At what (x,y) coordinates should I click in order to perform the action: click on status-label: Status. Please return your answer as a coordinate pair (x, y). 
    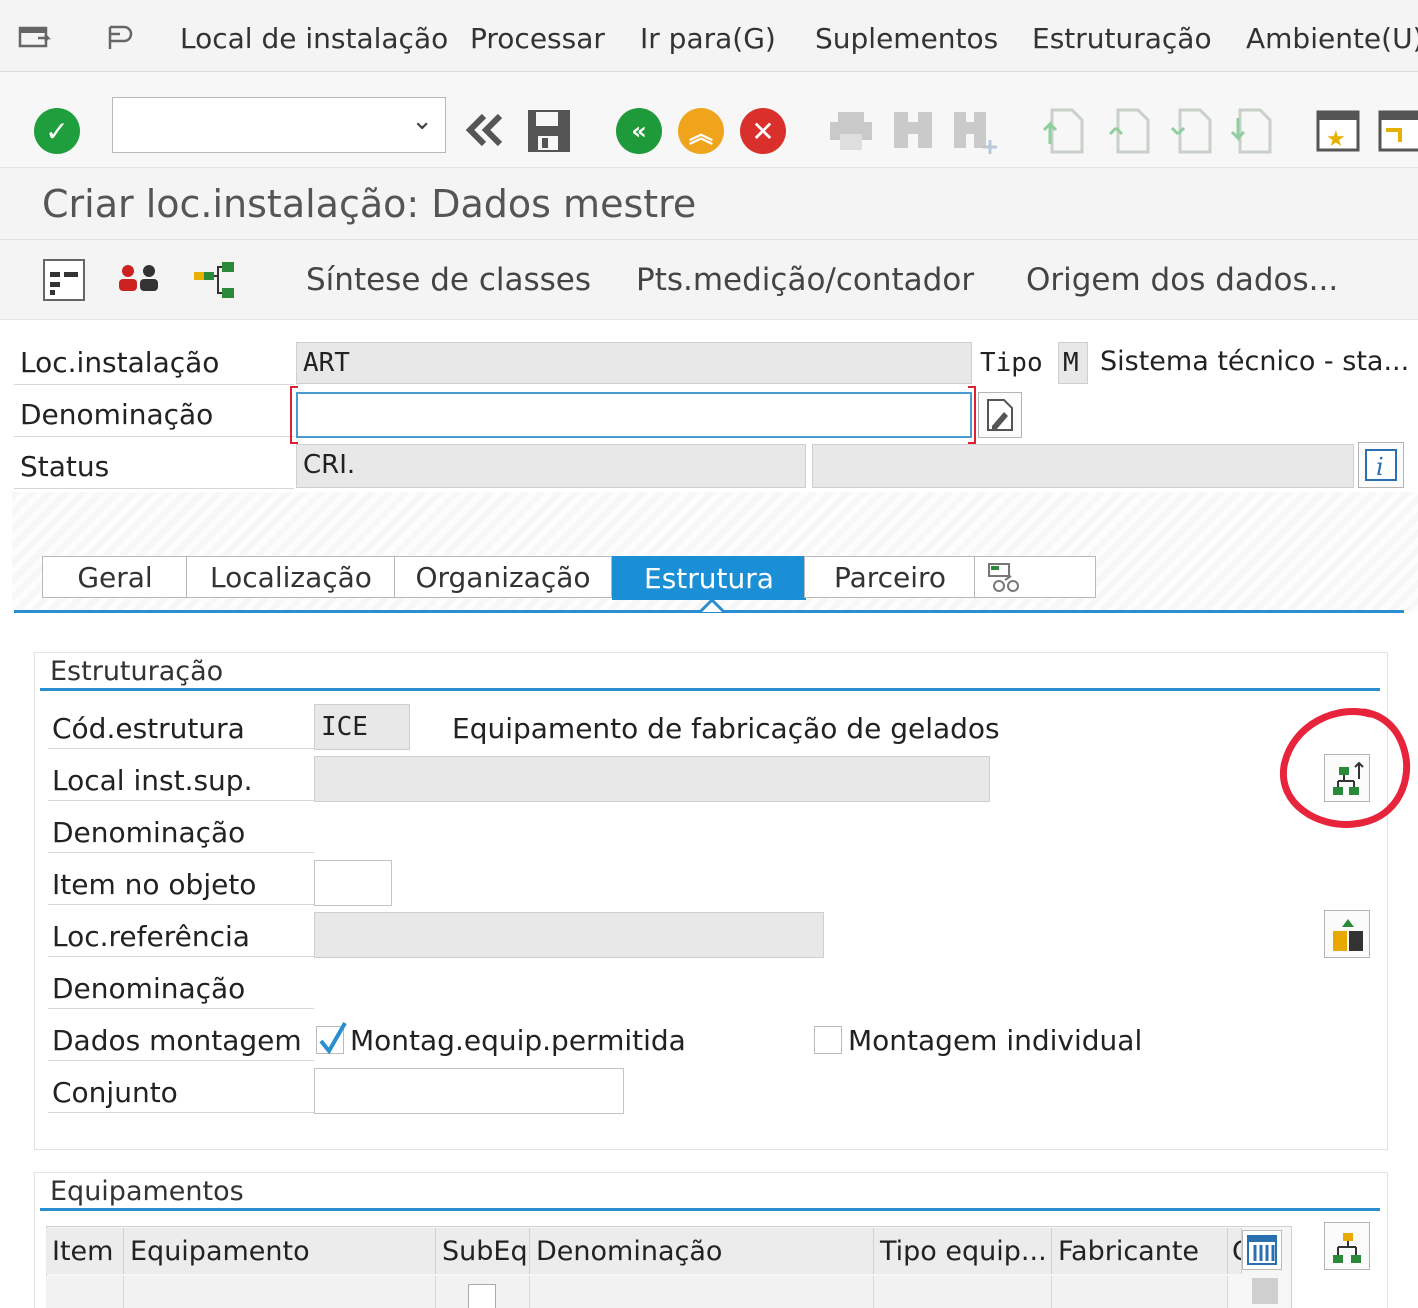
    Looking at the image, I should click on (65, 466).